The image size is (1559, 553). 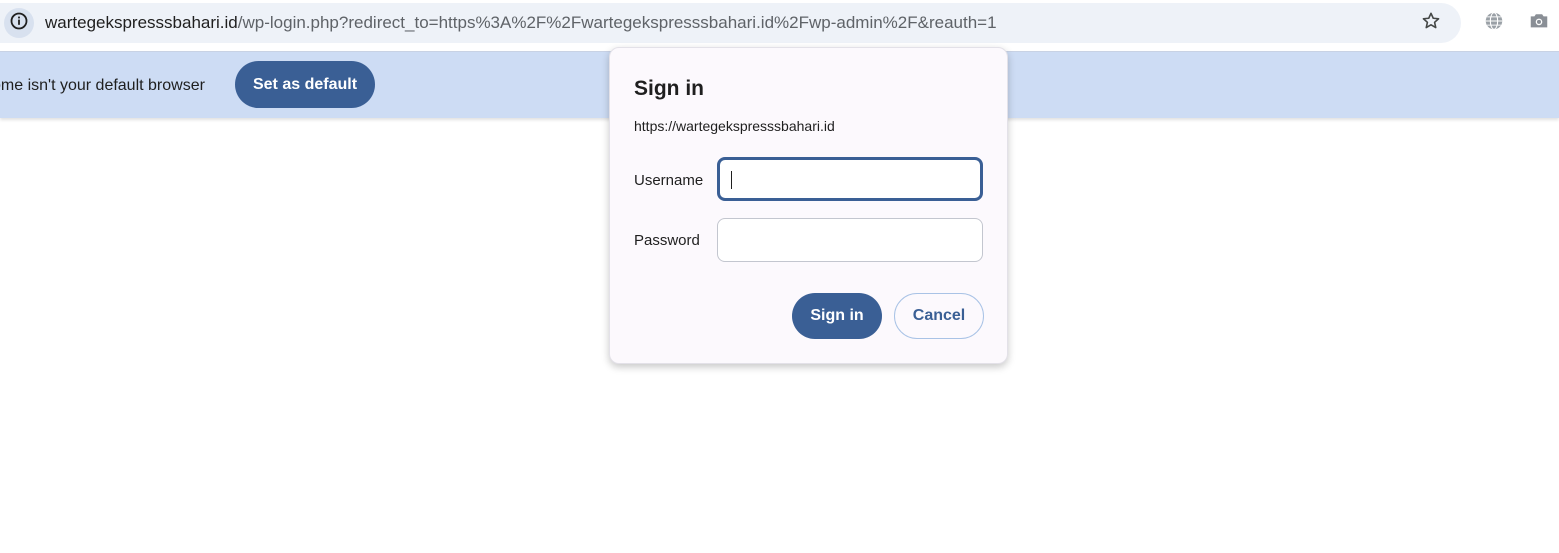 I want to click on globe-icon, so click(x=1494, y=23).